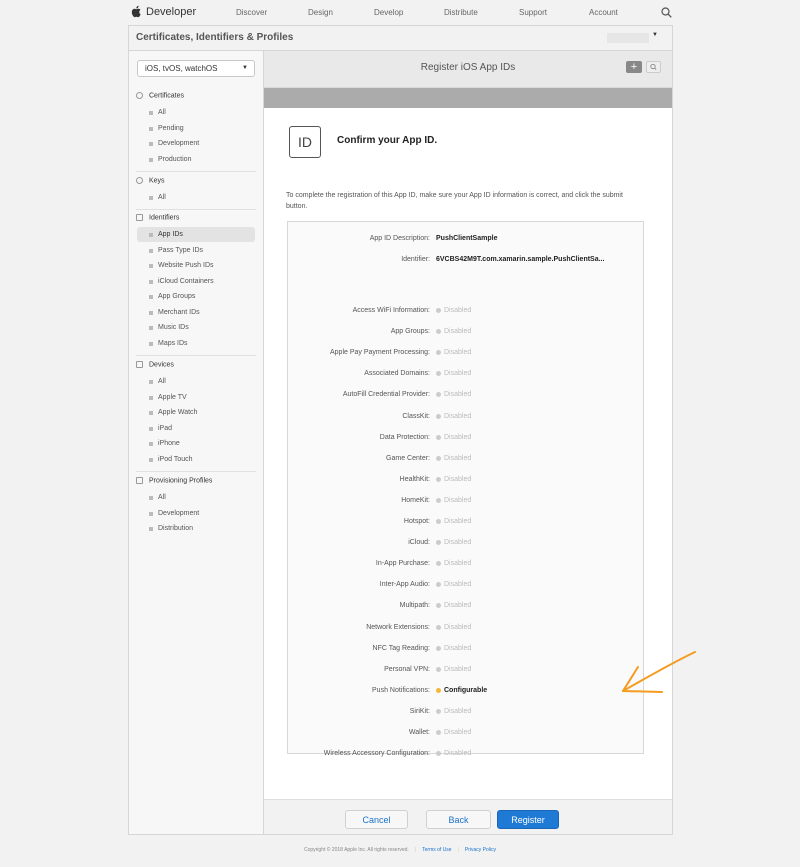  What do you see at coordinates (414, 605) in the screenshot?
I see `capability-label: Multipath:` at bounding box center [414, 605].